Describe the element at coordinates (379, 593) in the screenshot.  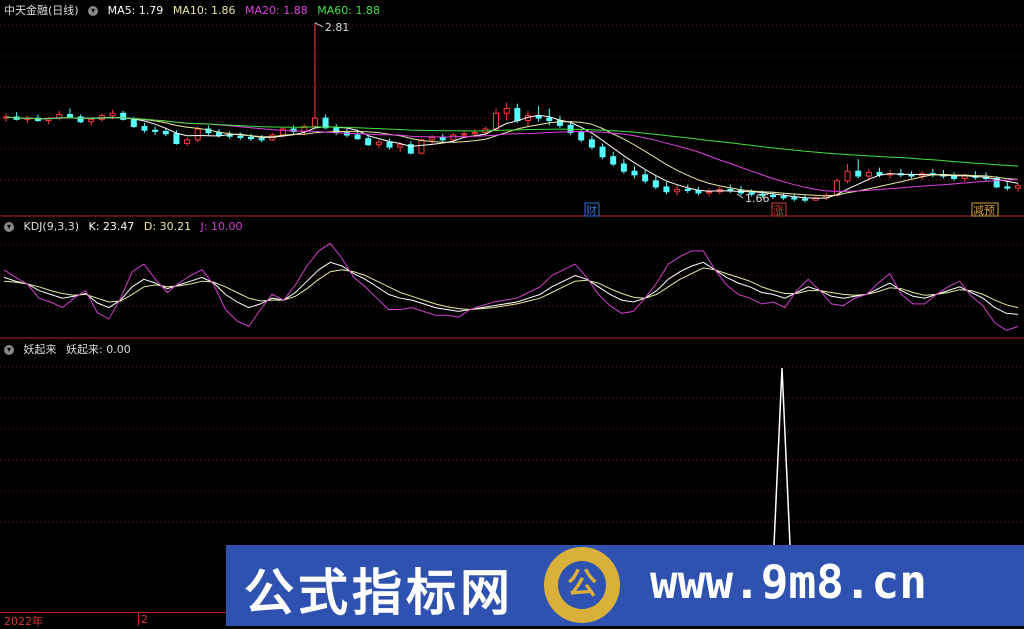
I see `banner-cn-text: 公式指标网` at that location.